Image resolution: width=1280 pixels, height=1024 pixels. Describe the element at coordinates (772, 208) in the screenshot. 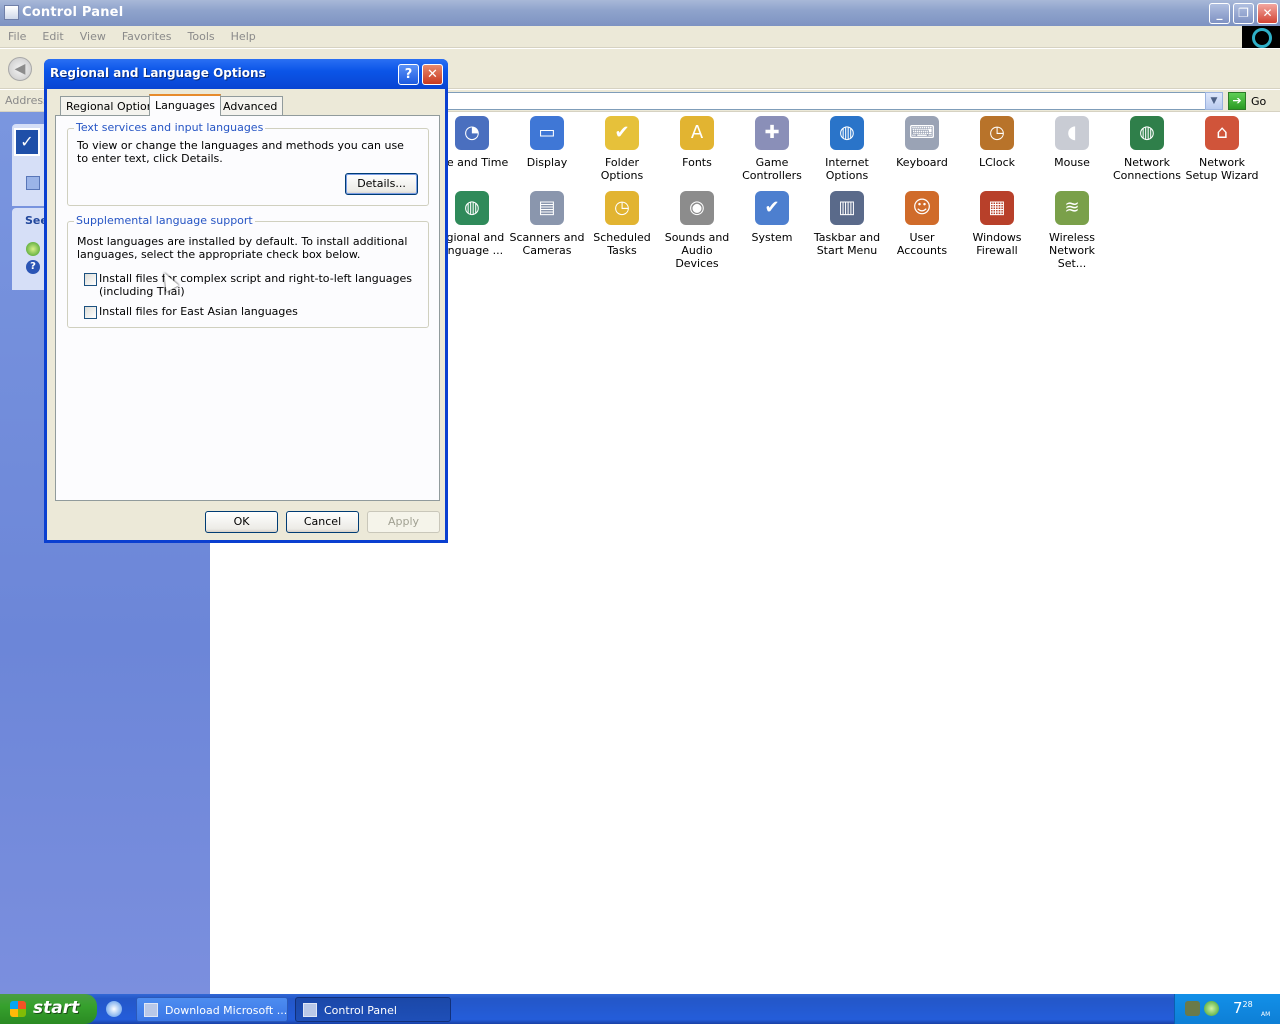

I see `system-icon: ✔` at that location.